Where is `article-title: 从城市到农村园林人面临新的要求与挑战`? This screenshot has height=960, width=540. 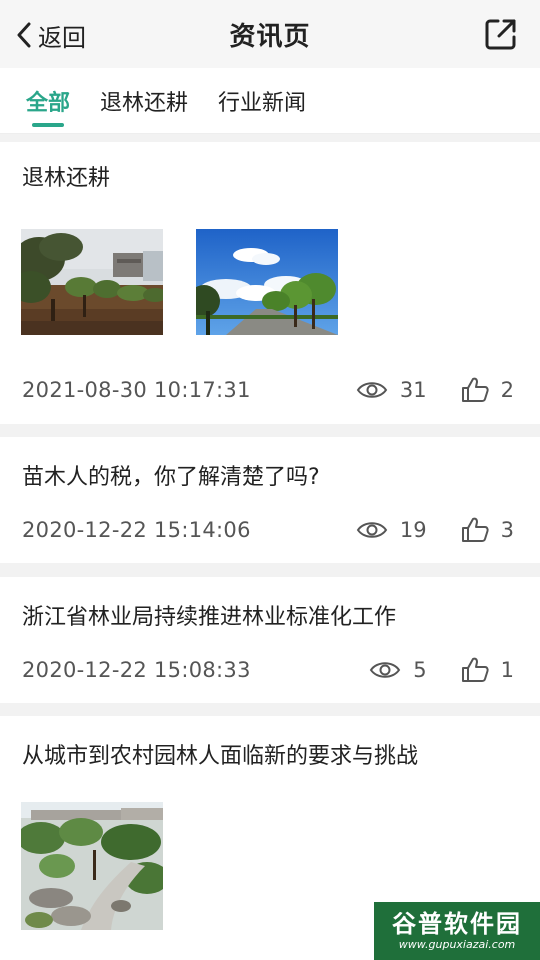 article-title: 从城市到农村园林人面临新的要求与挑战 is located at coordinates (220, 756).